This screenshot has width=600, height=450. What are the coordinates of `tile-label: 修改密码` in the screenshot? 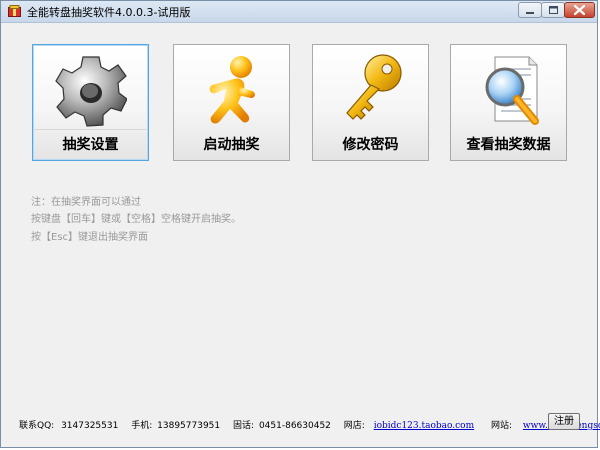 It's located at (370, 145).